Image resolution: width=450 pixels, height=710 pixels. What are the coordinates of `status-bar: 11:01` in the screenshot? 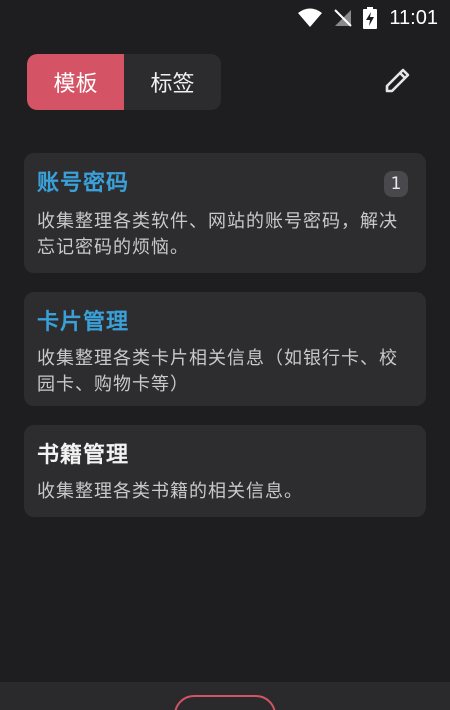 It's located at (225, 18).